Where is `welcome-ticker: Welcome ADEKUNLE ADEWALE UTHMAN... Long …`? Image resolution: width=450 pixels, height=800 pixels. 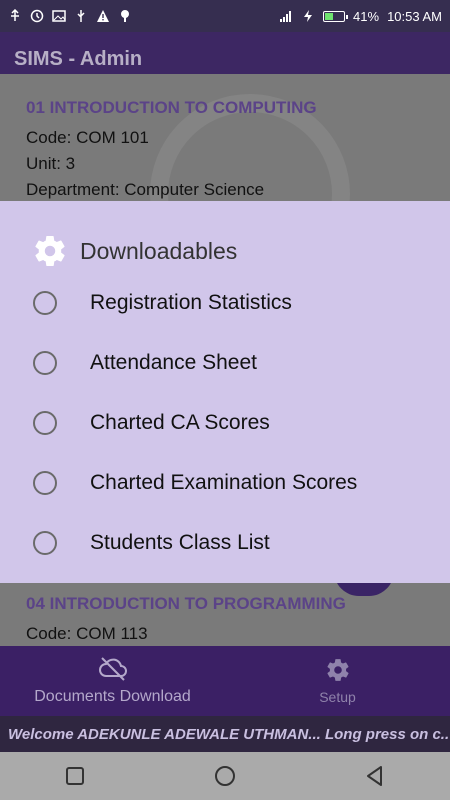 welcome-ticker: Welcome ADEKUNLE ADEWALE UTHMAN... Long … is located at coordinates (225, 734).